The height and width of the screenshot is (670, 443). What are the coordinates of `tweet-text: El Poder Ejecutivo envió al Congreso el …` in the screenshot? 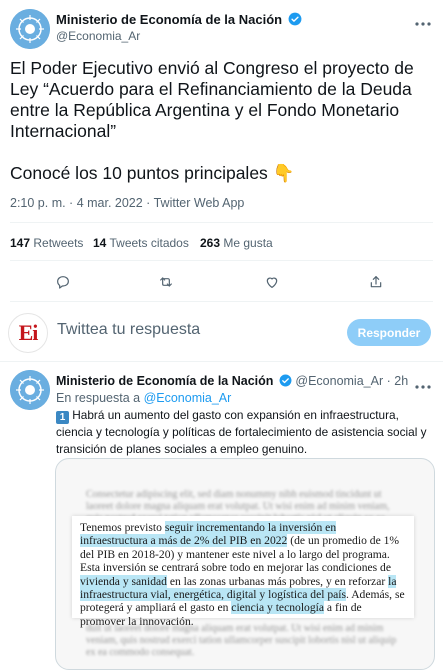 It's located at (212, 99).